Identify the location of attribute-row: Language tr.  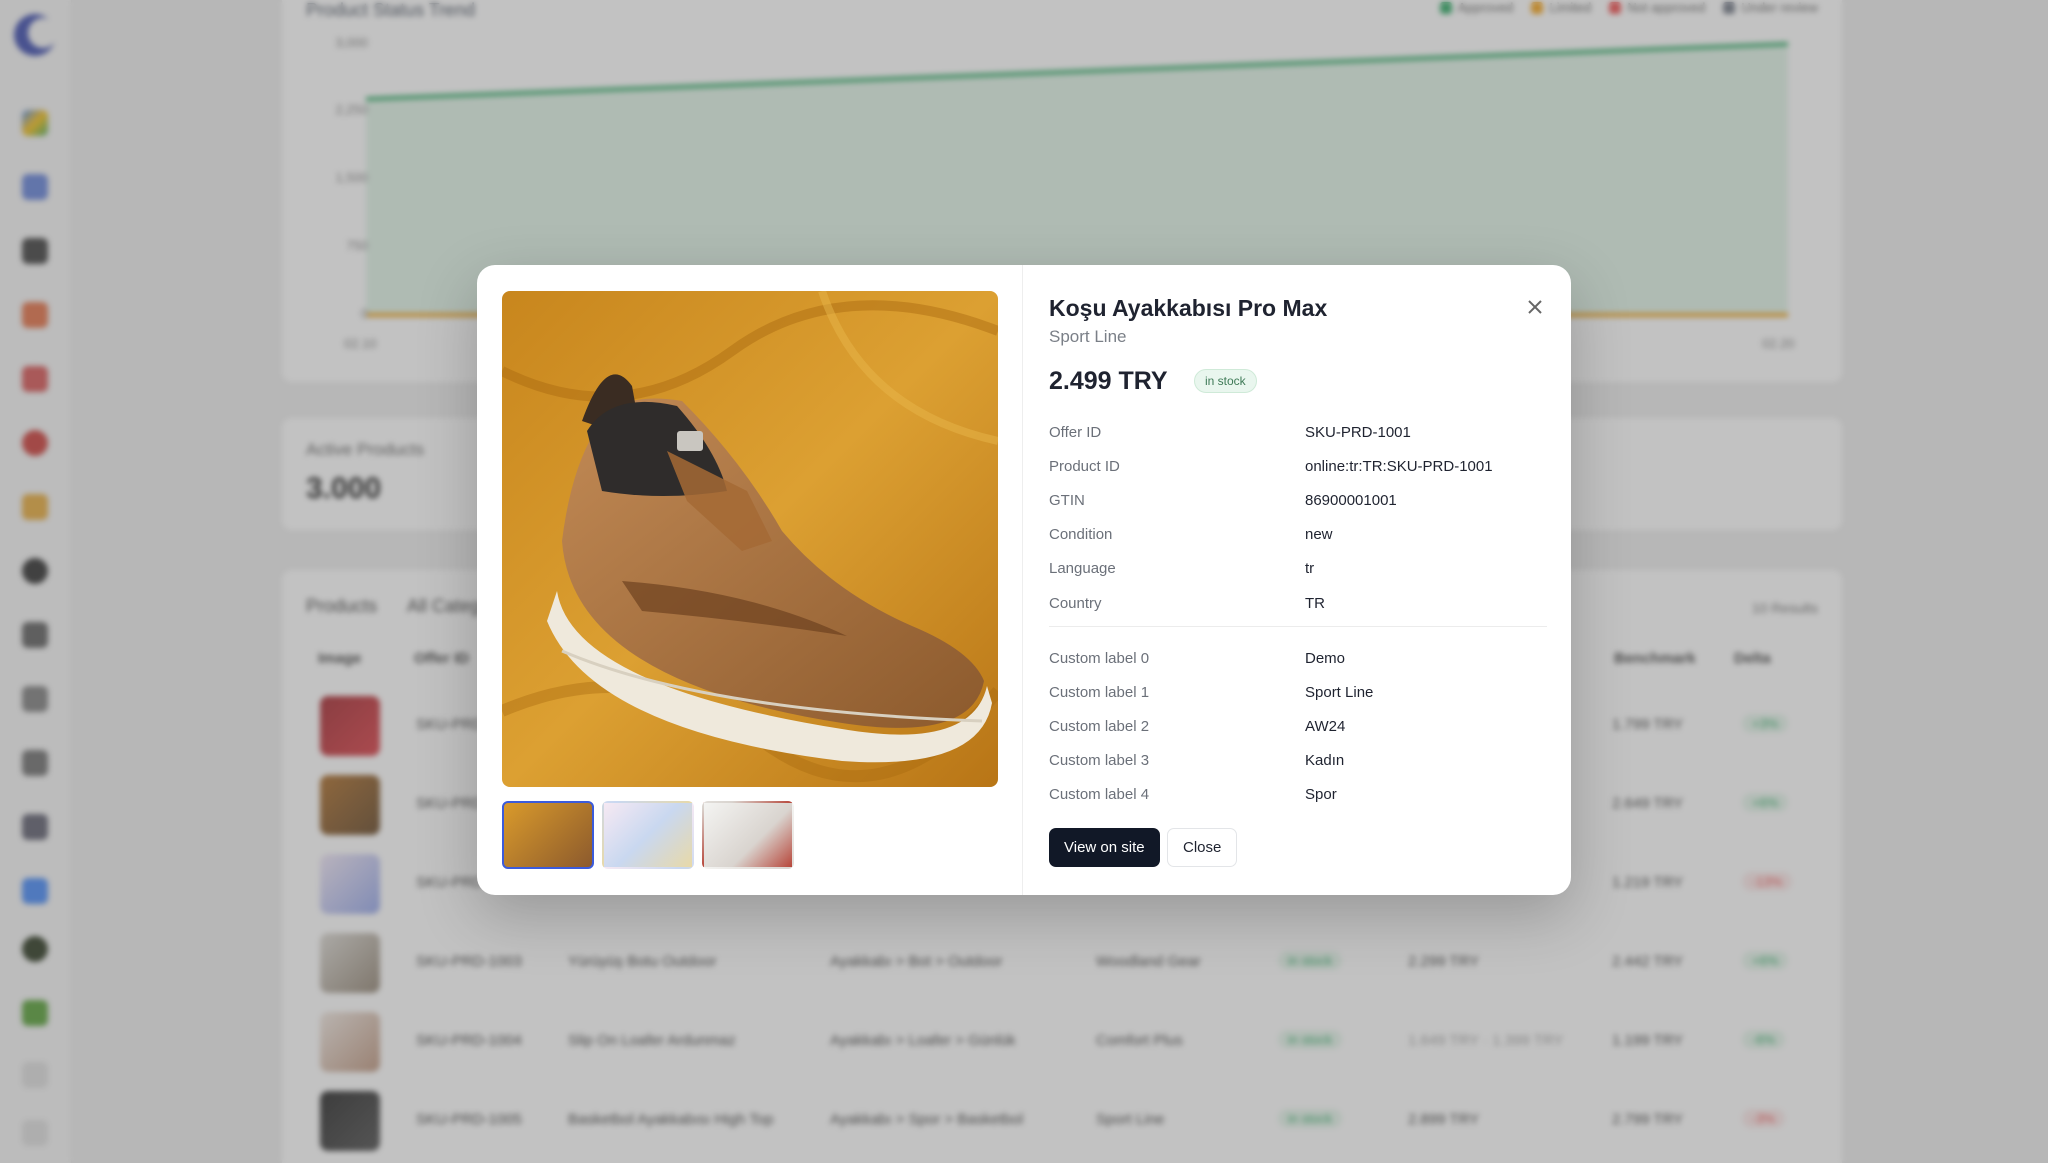
(1298, 569).